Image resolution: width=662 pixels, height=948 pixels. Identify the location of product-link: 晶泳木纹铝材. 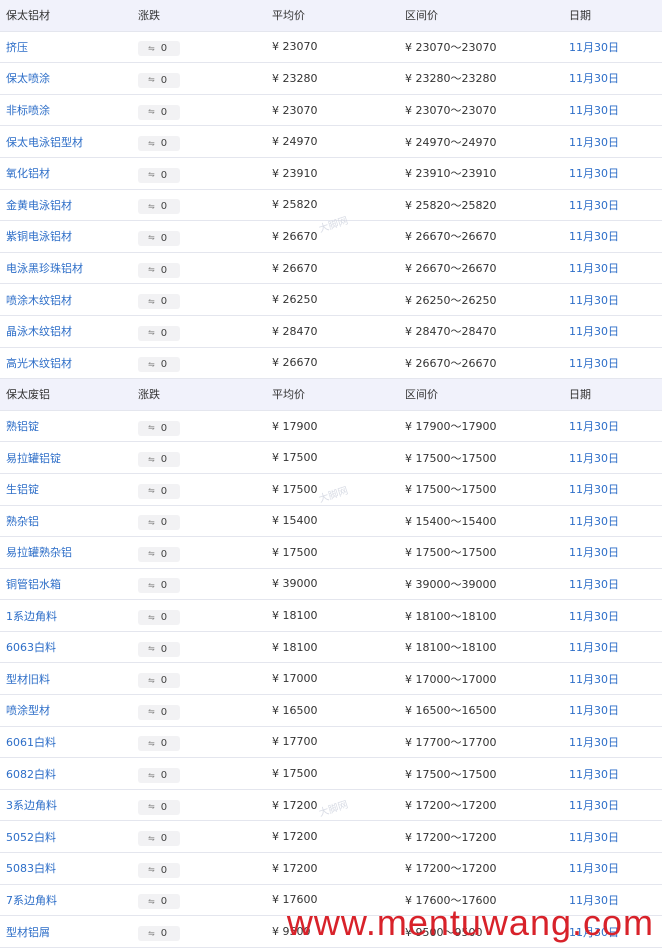
(69, 331).